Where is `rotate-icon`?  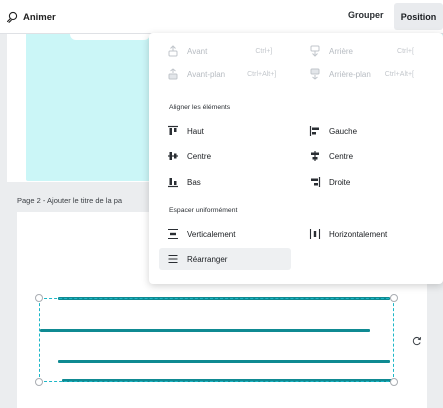 rotate-icon is located at coordinates (417, 341).